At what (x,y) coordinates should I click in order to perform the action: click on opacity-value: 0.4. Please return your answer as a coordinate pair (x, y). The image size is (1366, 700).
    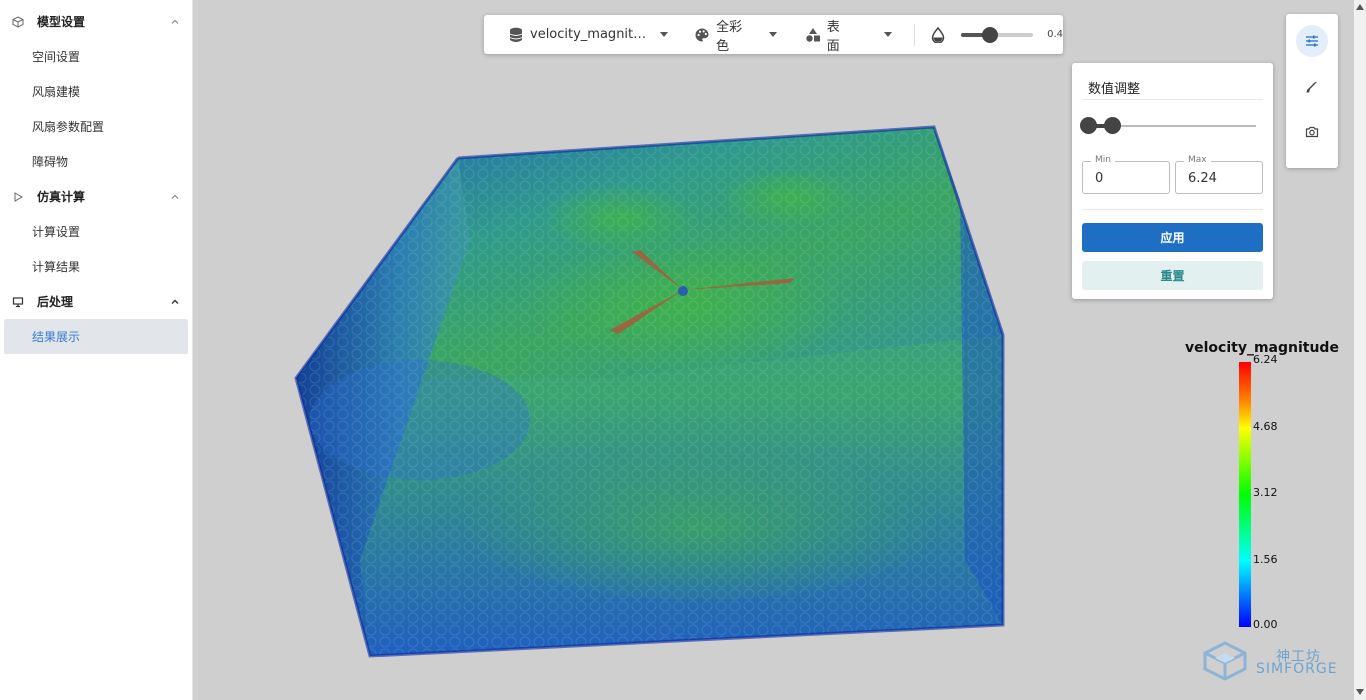
    Looking at the image, I should click on (1055, 34).